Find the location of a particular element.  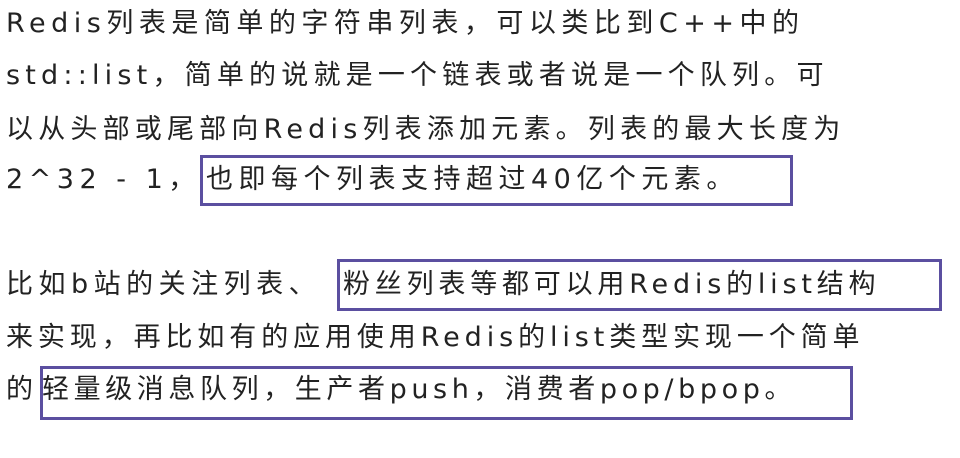

paragraph1-line3: 以从头部或尾部向Redis列表添加元素。列表的最大长度为 is located at coordinates (426, 129).